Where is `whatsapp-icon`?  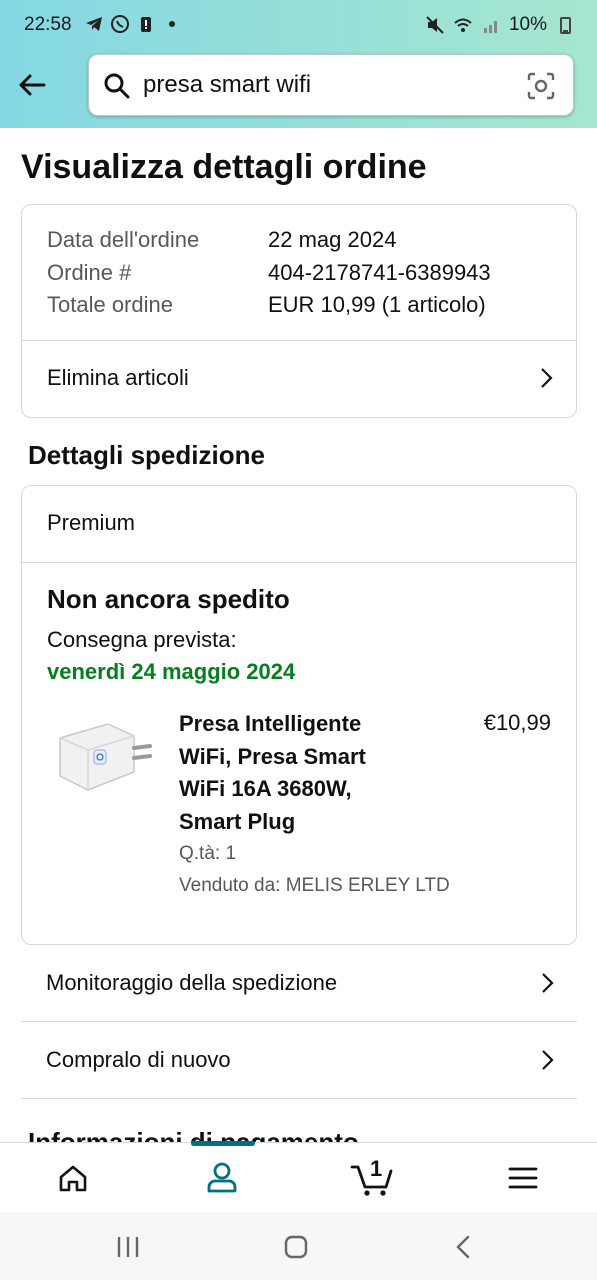 whatsapp-icon is located at coordinates (120, 24).